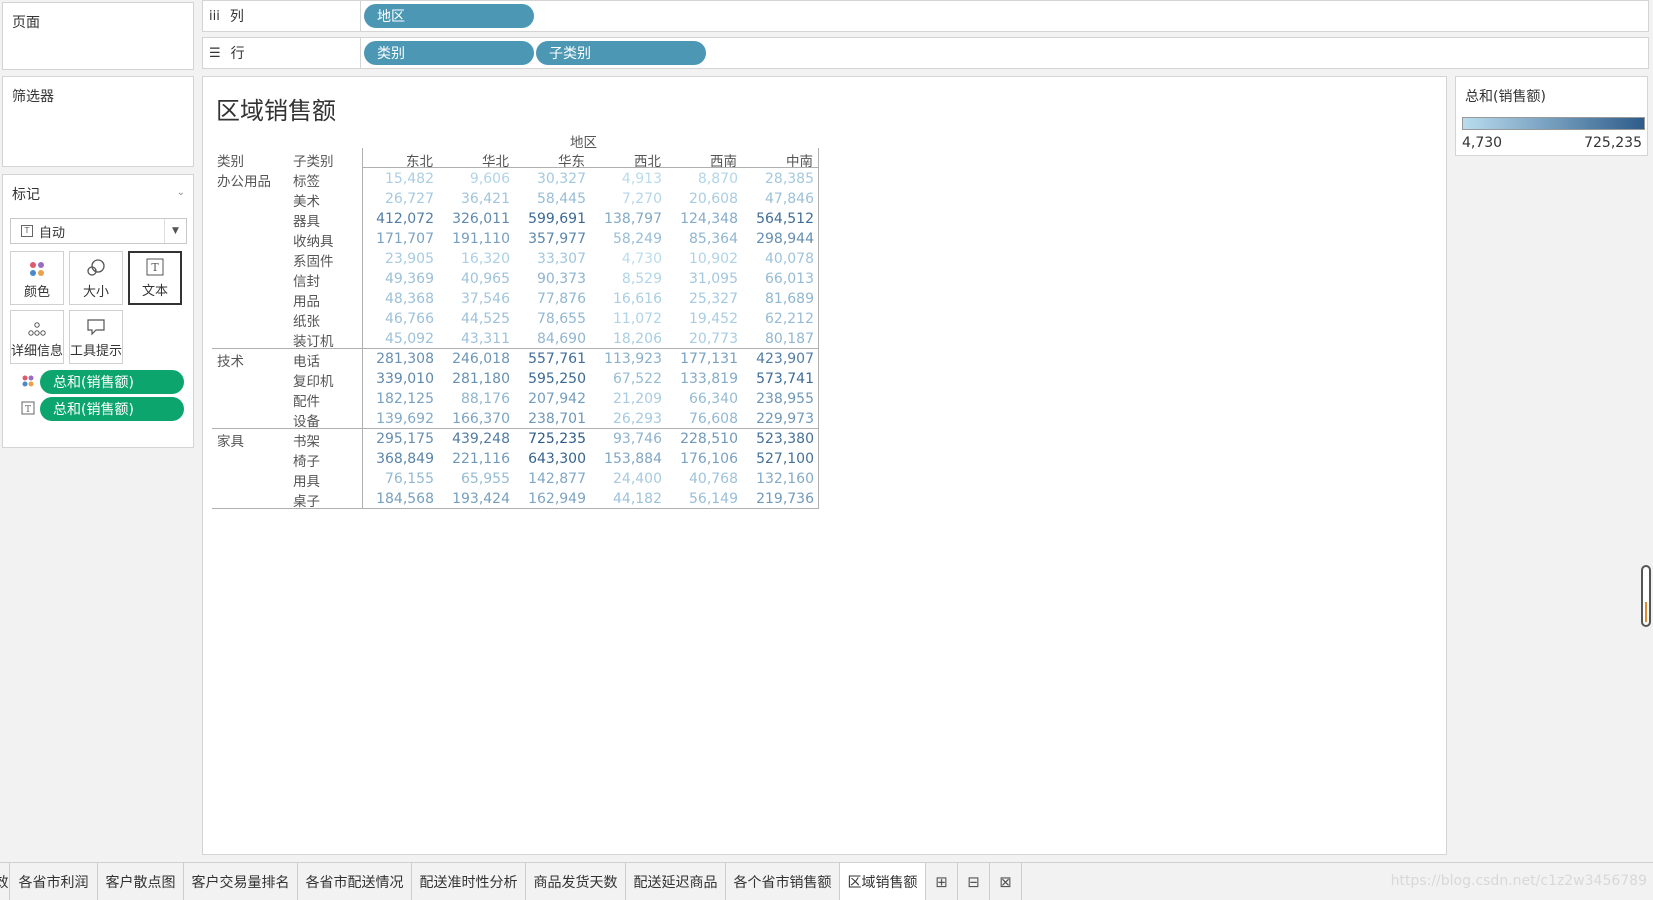 This screenshot has width=1653, height=900. What do you see at coordinates (96, 278) in the screenshot?
I see `size-button: 大小` at bounding box center [96, 278].